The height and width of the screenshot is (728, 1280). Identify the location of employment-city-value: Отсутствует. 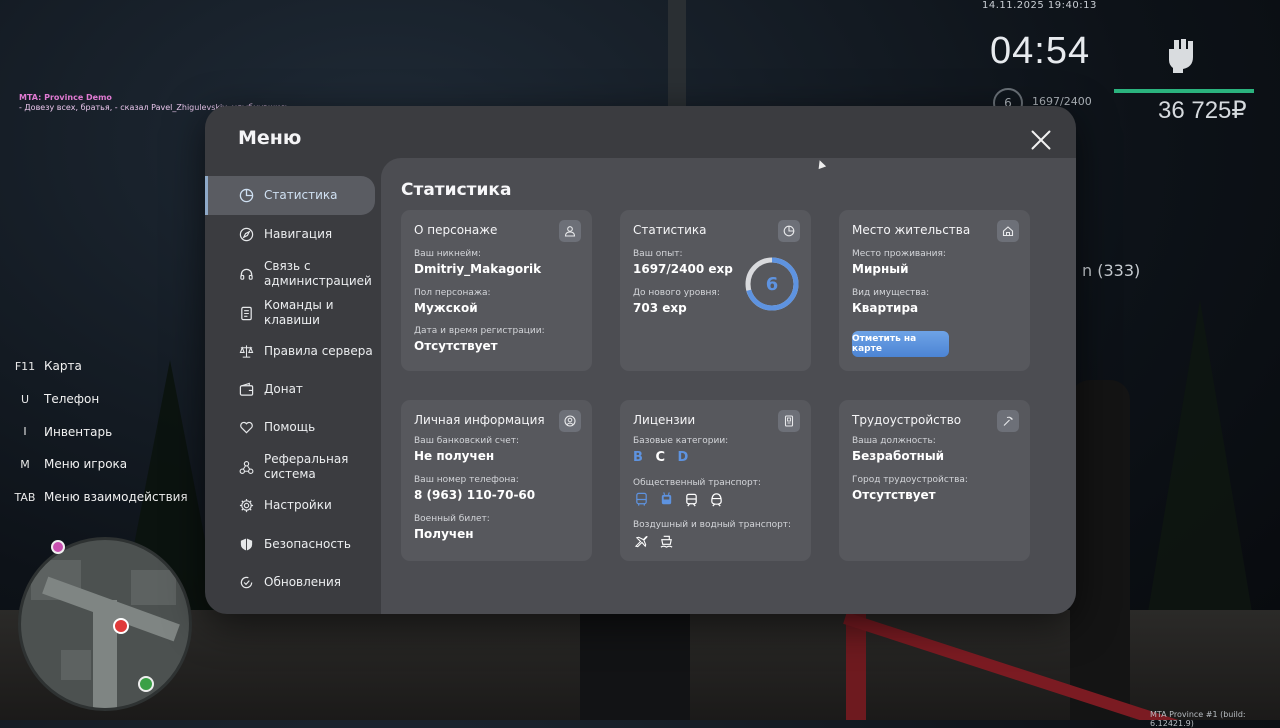
(894, 495).